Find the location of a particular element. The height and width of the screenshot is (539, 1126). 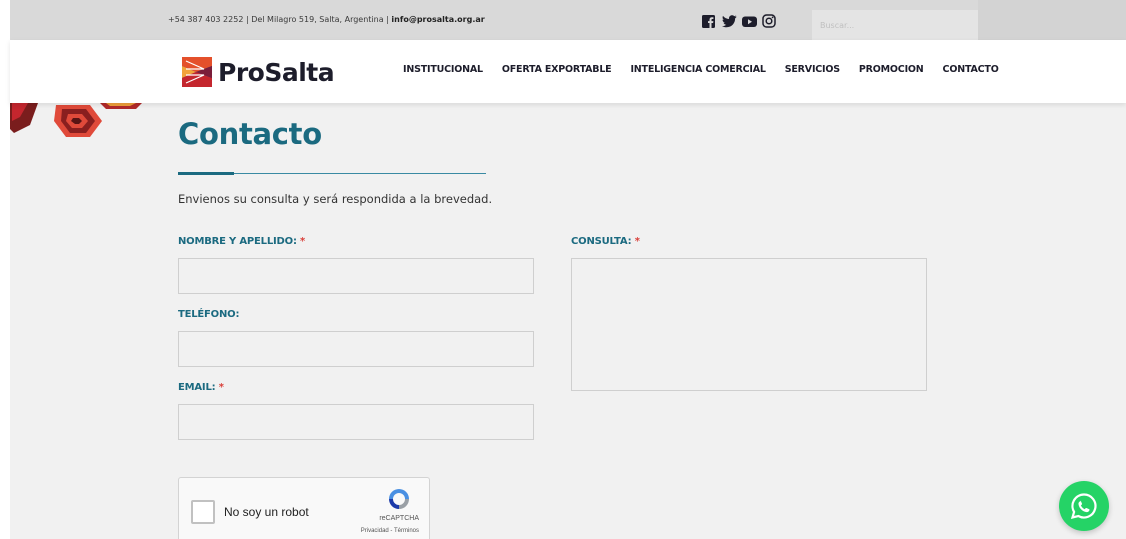

name-field is located at coordinates (356, 276).